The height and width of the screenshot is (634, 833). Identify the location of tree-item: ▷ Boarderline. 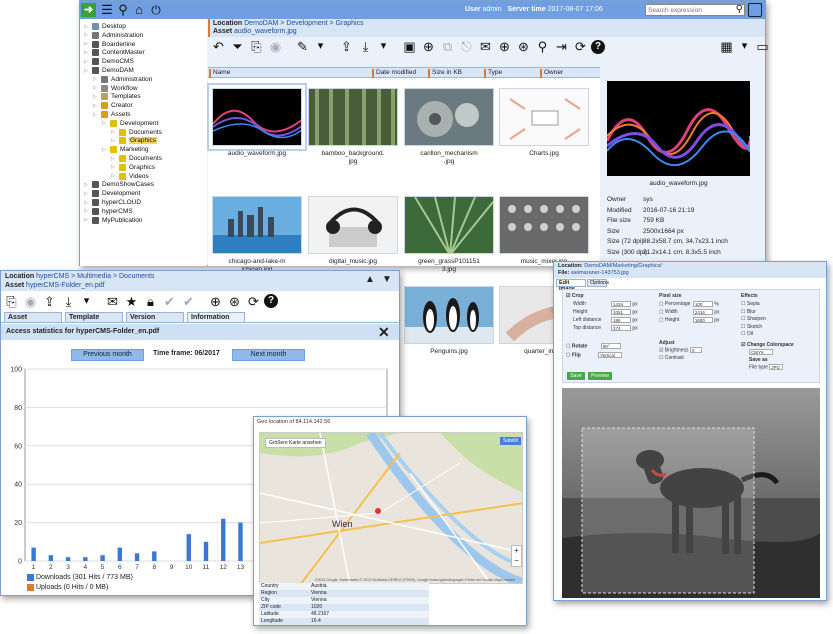
(109, 44).